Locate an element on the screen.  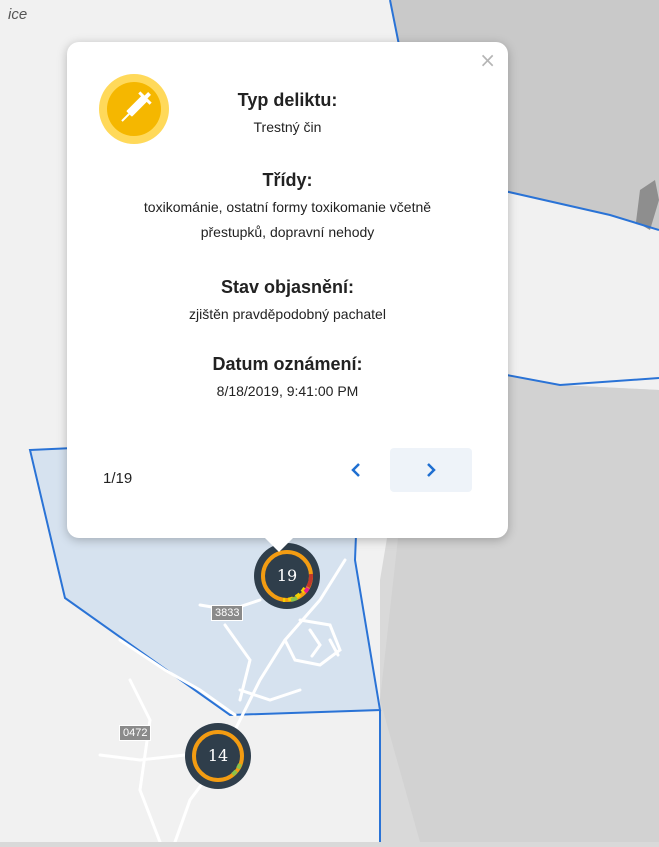
page-indicator: 1/19 is located at coordinates (118, 478).